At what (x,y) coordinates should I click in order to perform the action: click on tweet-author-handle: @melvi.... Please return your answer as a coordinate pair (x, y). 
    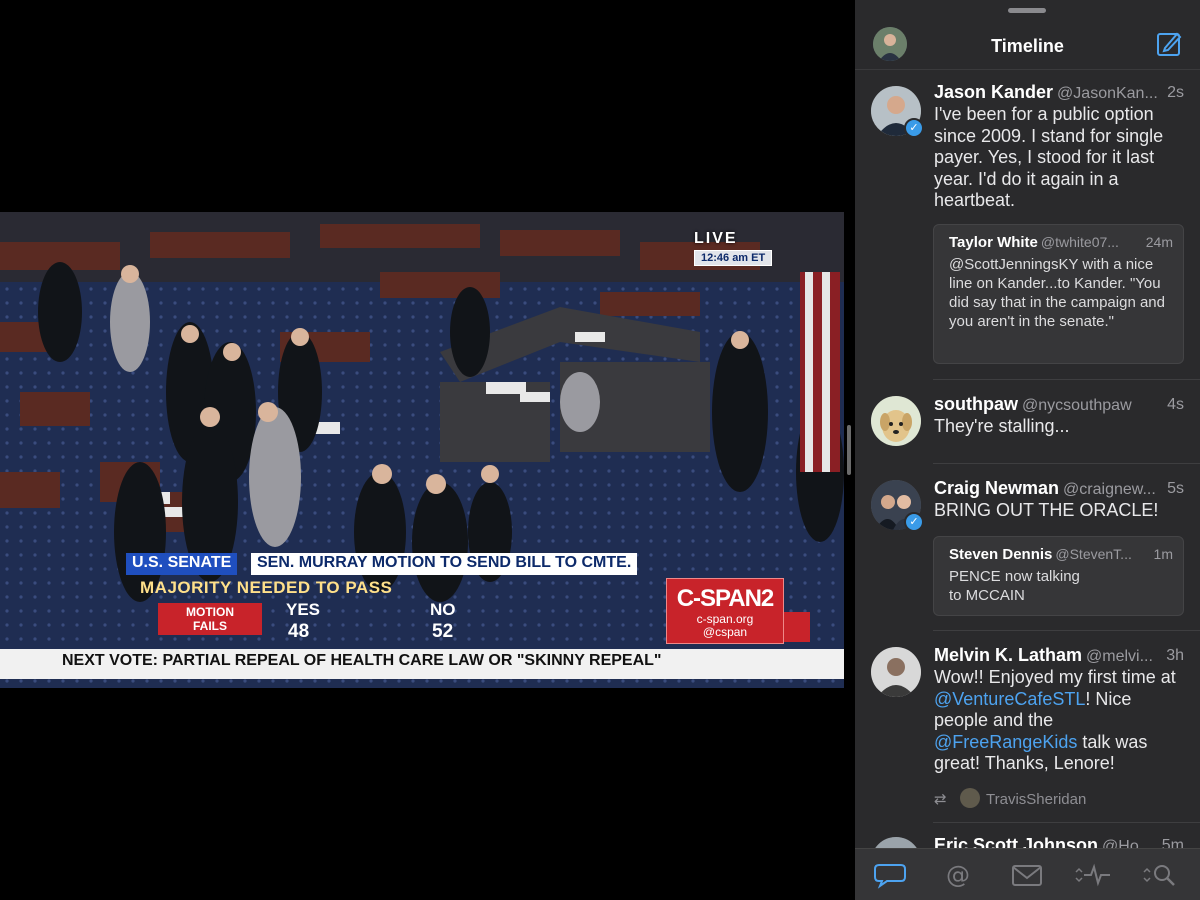
    Looking at the image, I should click on (1119, 656).